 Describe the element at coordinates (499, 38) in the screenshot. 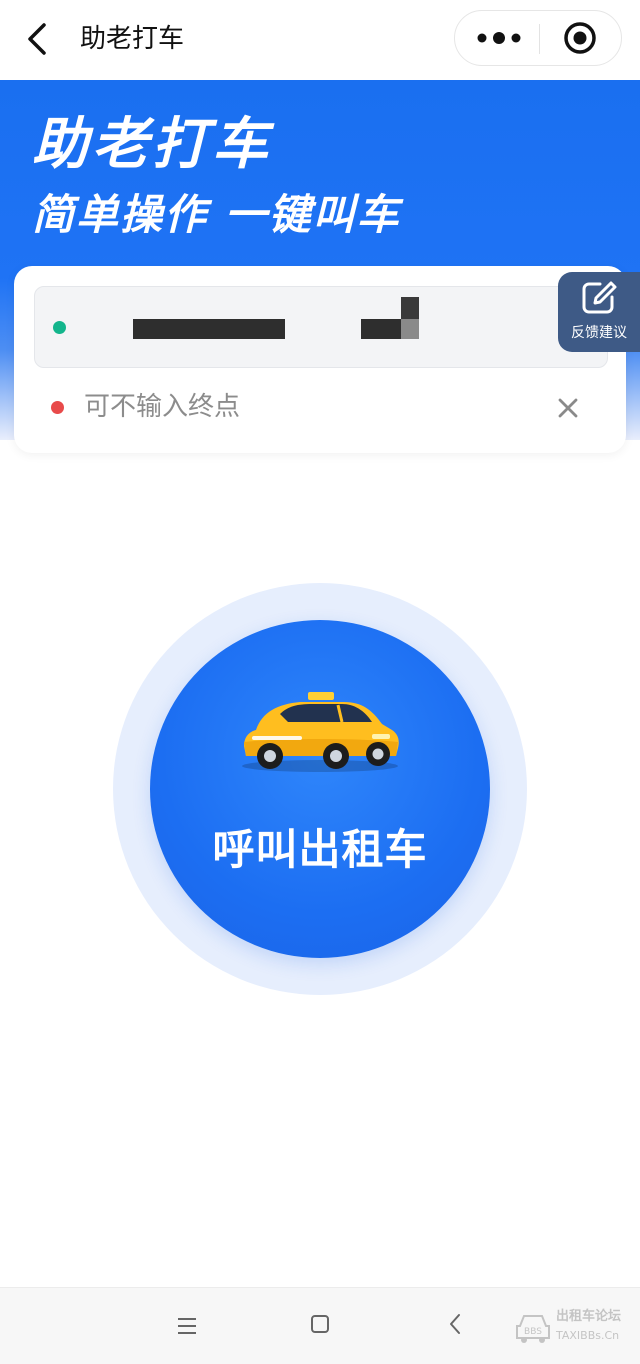

I see `more-dots-icon` at that location.